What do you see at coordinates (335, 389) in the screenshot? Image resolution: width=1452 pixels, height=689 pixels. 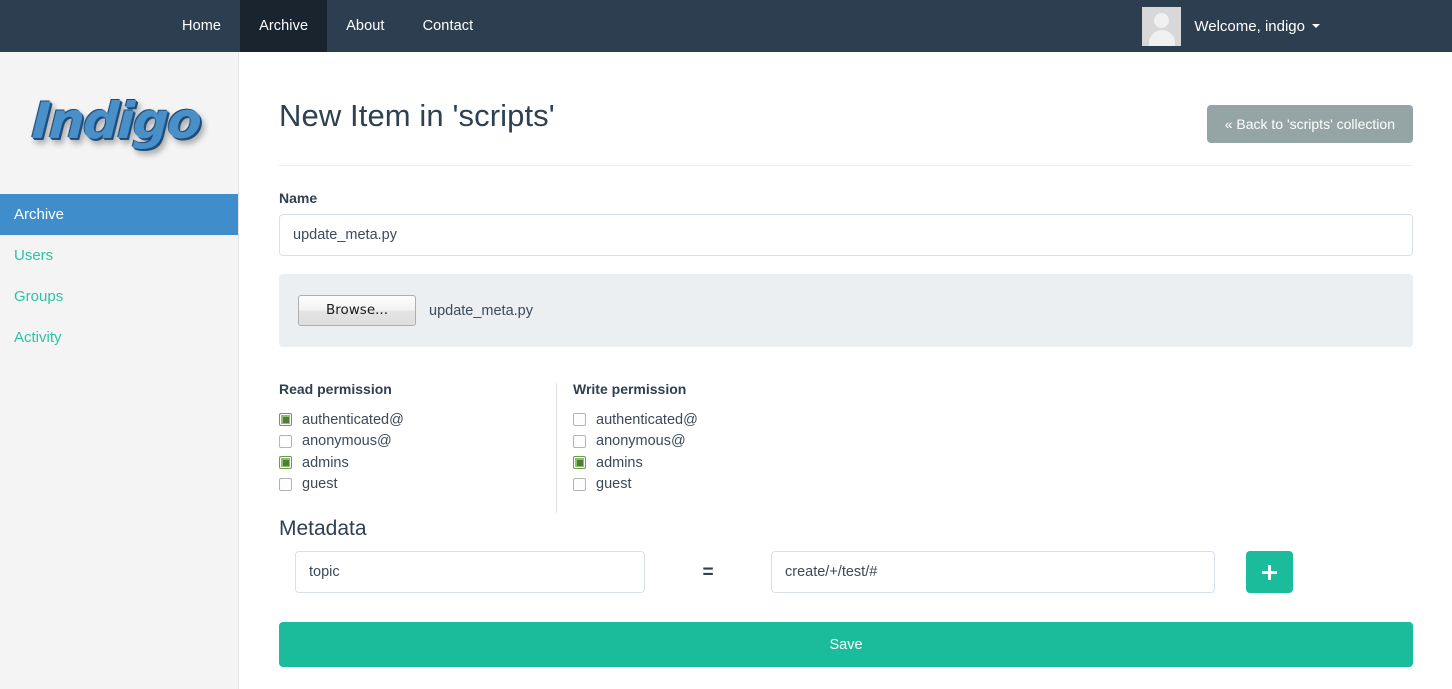 I see `read-permission-title: Read permission` at bounding box center [335, 389].